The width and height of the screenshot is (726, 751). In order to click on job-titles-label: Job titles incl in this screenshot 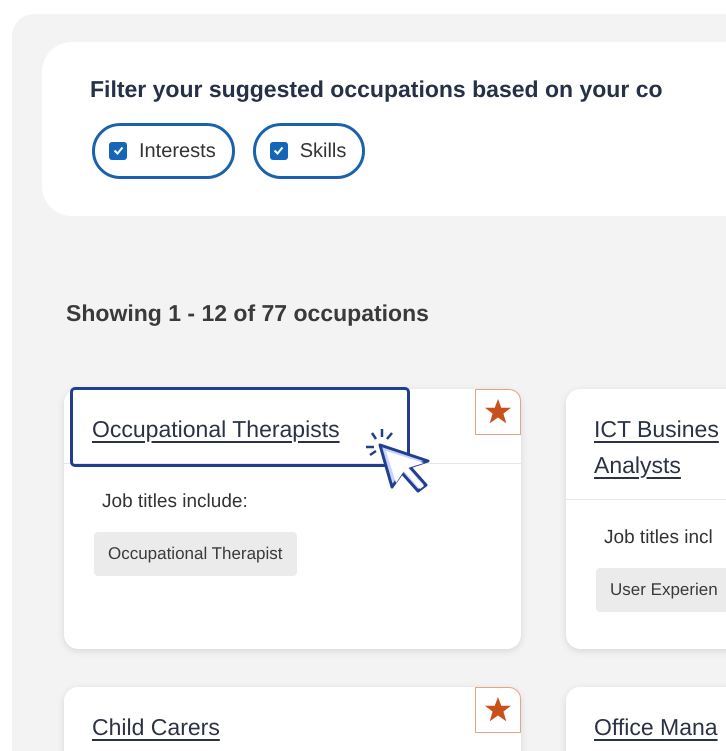, I will do `click(659, 538)`.